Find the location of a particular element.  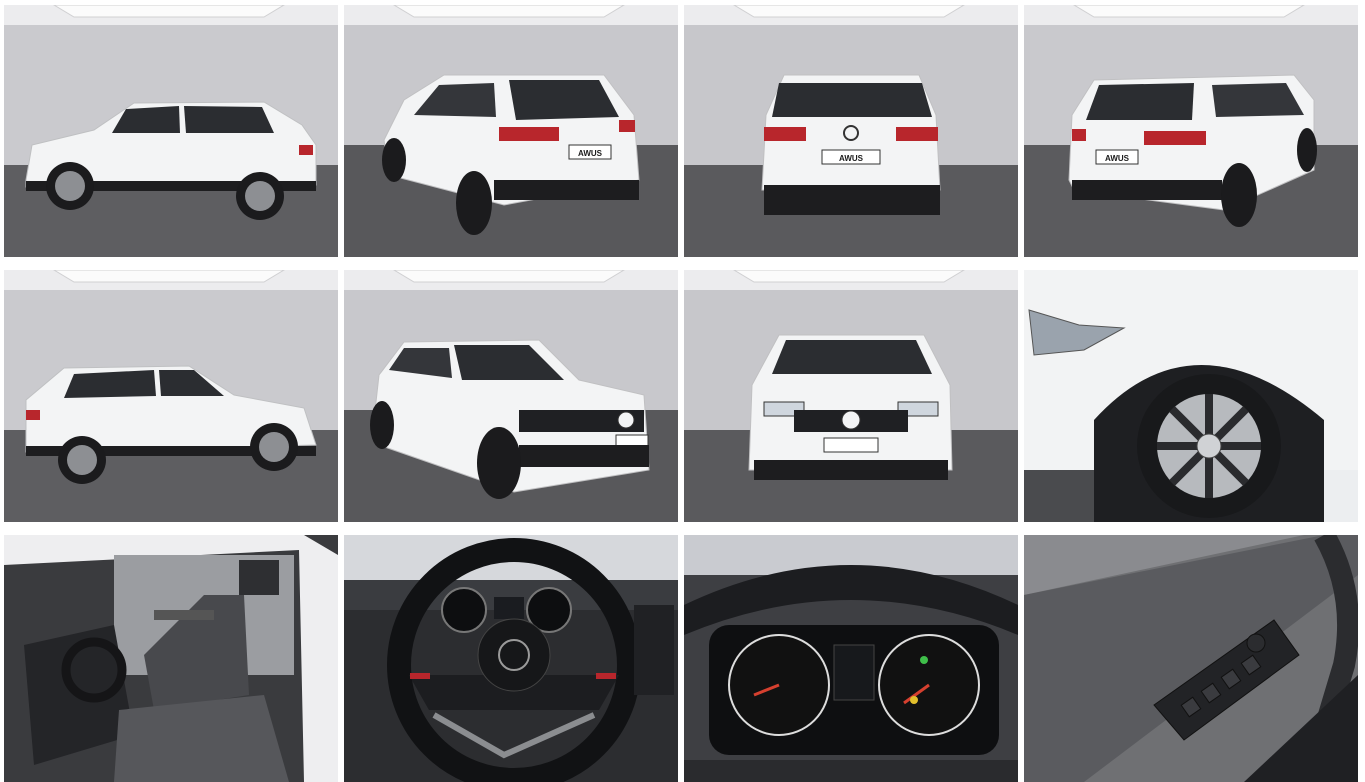

photo-interior-front-seats is located at coordinates (171, 658).